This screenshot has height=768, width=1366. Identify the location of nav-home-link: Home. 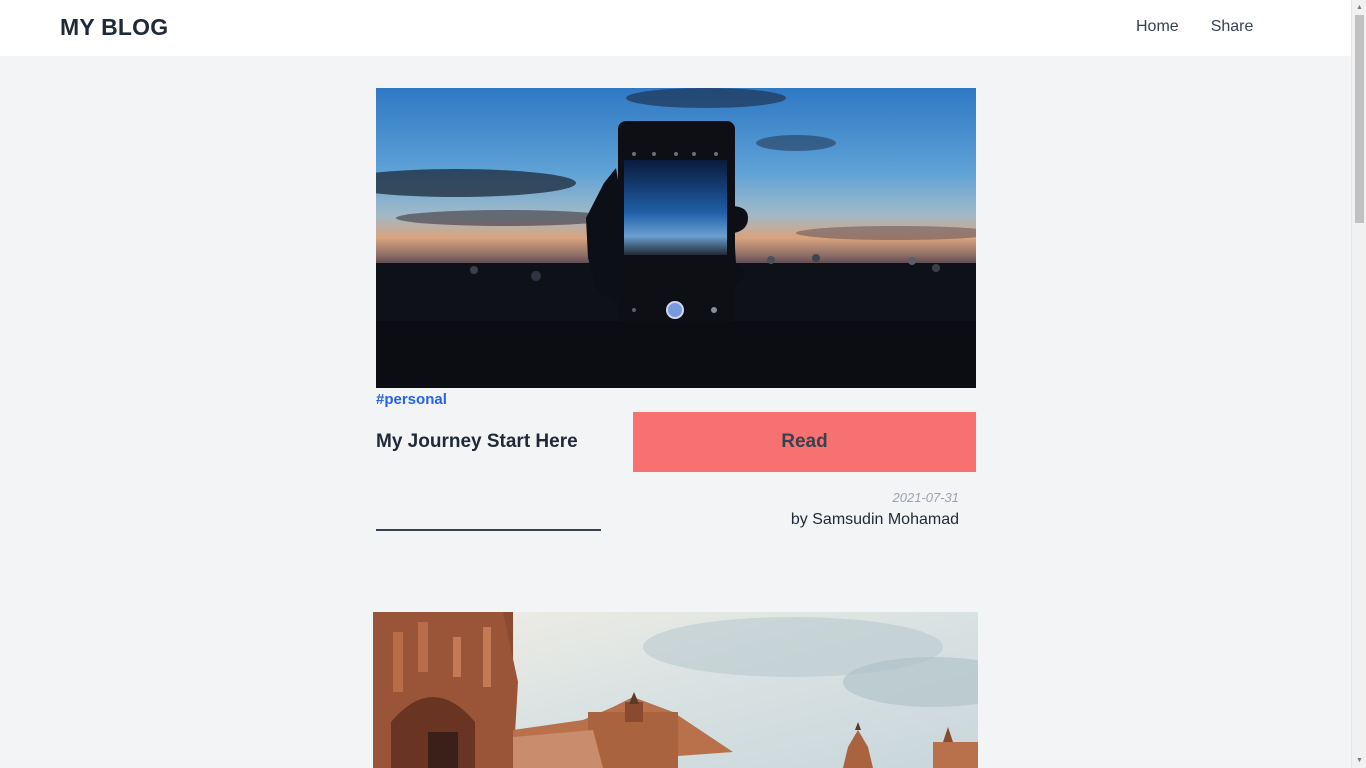
(1157, 27).